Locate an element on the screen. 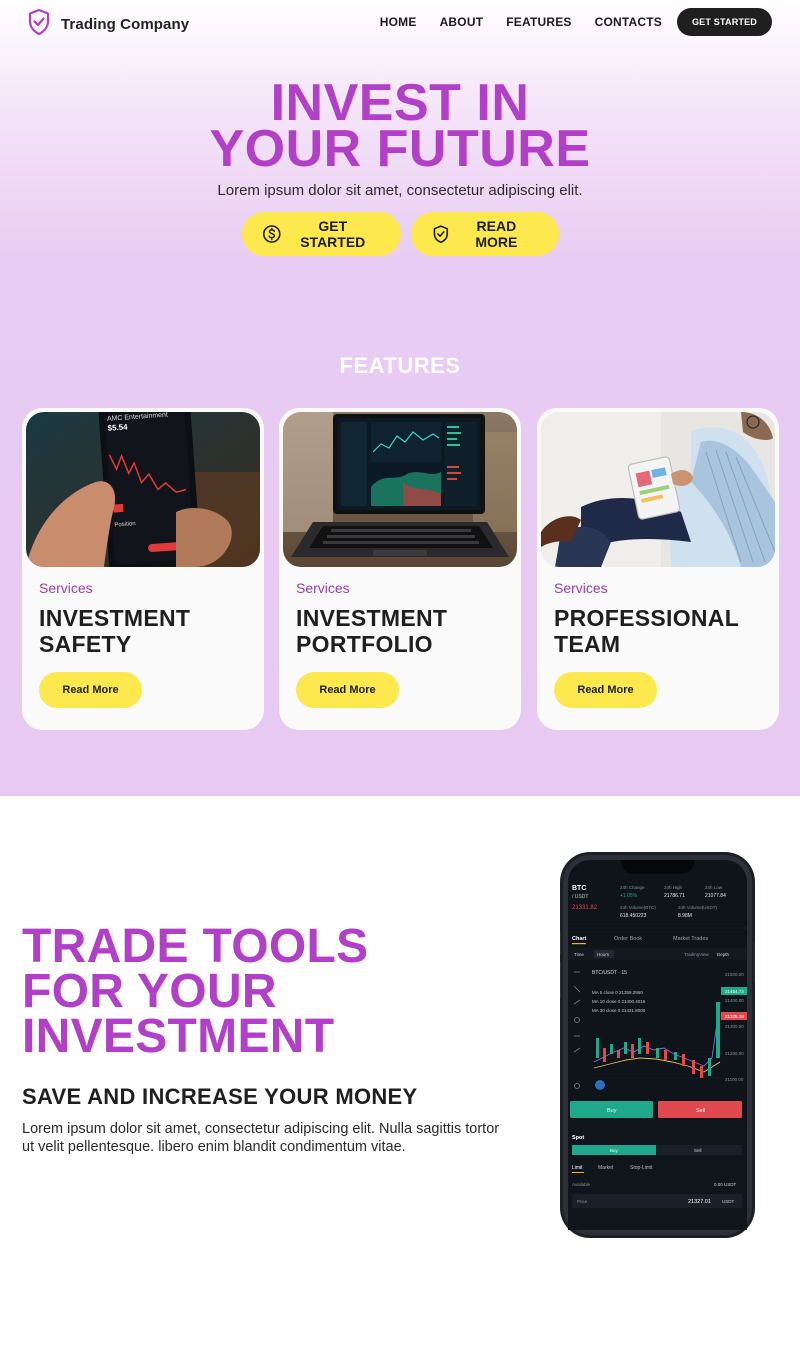 This screenshot has height=1350, width=800. high-value: 21786.71 is located at coordinates (674, 896).